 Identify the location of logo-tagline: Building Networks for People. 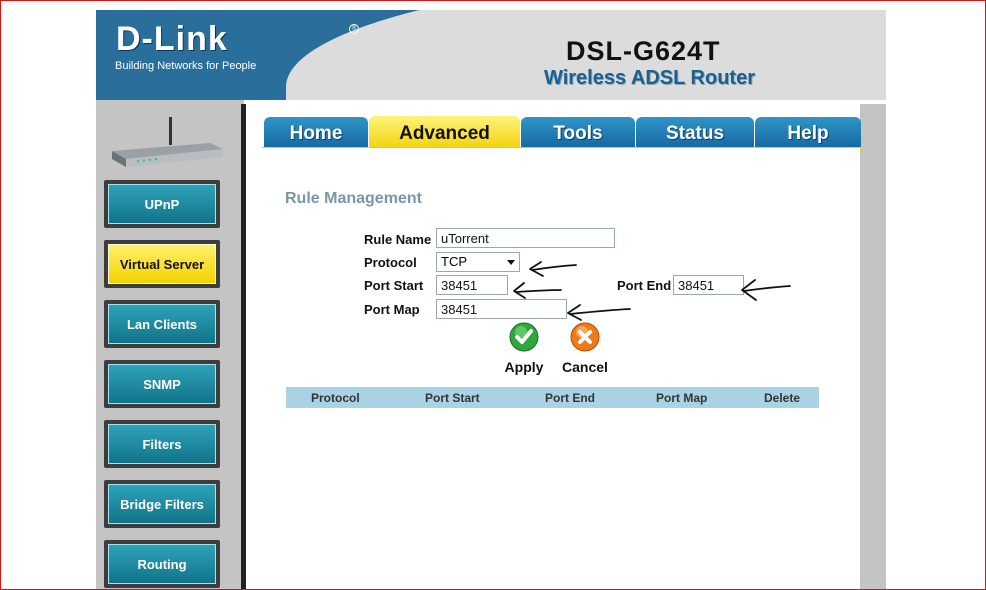
(186, 66).